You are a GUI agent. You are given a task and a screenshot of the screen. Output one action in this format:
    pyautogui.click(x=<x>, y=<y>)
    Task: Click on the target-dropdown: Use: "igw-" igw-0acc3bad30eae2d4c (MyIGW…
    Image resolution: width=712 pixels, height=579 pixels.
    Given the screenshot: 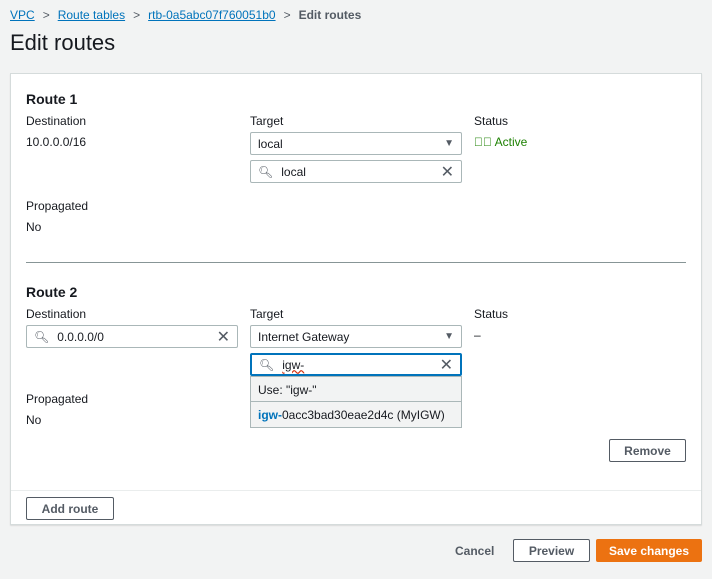 What is the action you would take?
    pyautogui.click(x=356, y=402)
    